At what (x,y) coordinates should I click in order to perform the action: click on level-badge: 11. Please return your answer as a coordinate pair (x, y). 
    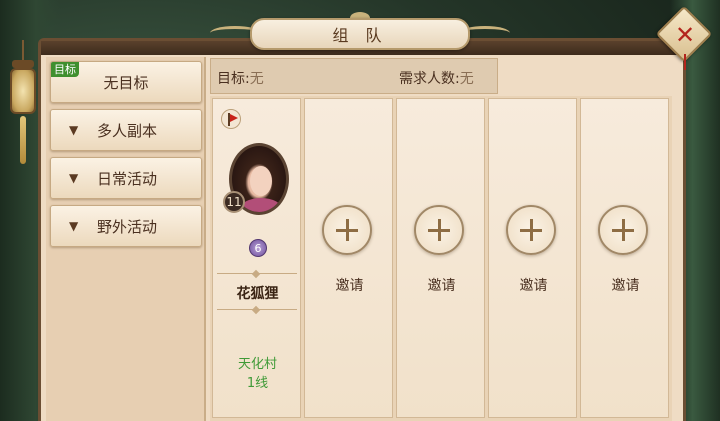
    Looking at the image, I should click on (234, 202).